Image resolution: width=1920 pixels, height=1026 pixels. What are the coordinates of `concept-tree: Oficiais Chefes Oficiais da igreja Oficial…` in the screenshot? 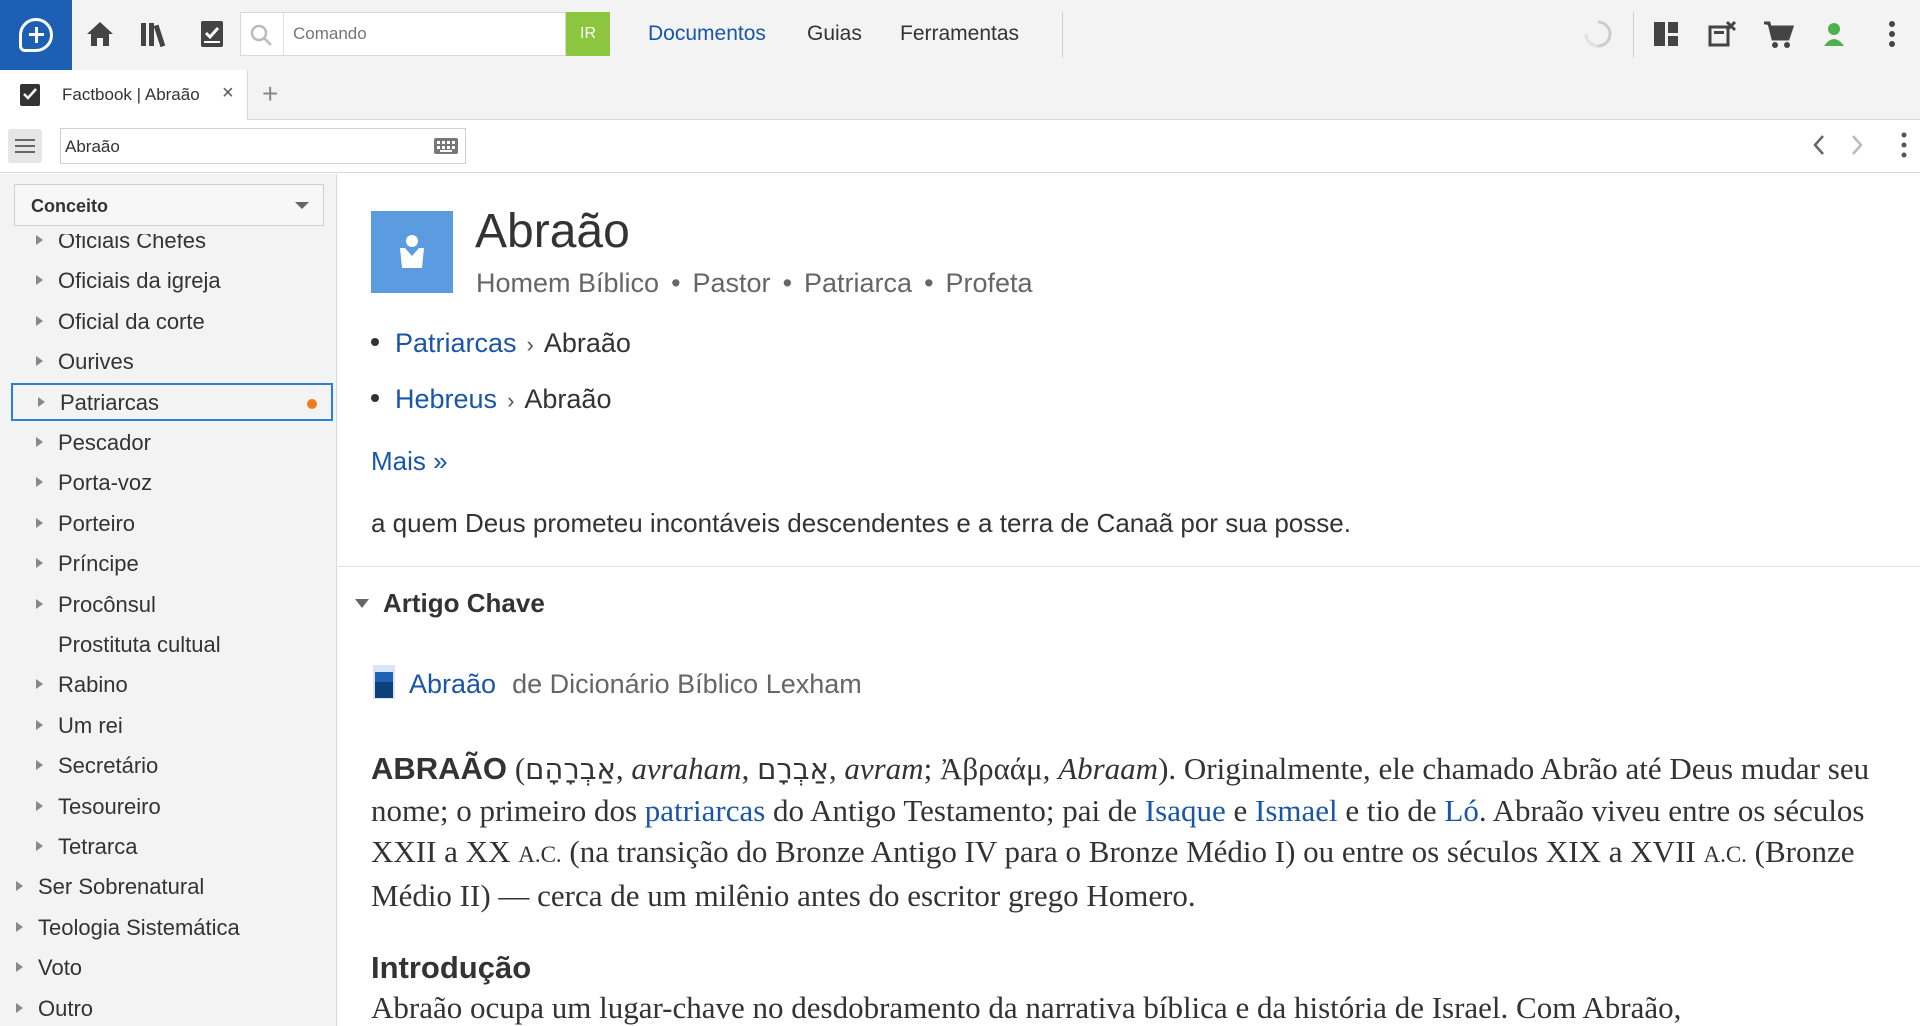 It's located at (168, 630).